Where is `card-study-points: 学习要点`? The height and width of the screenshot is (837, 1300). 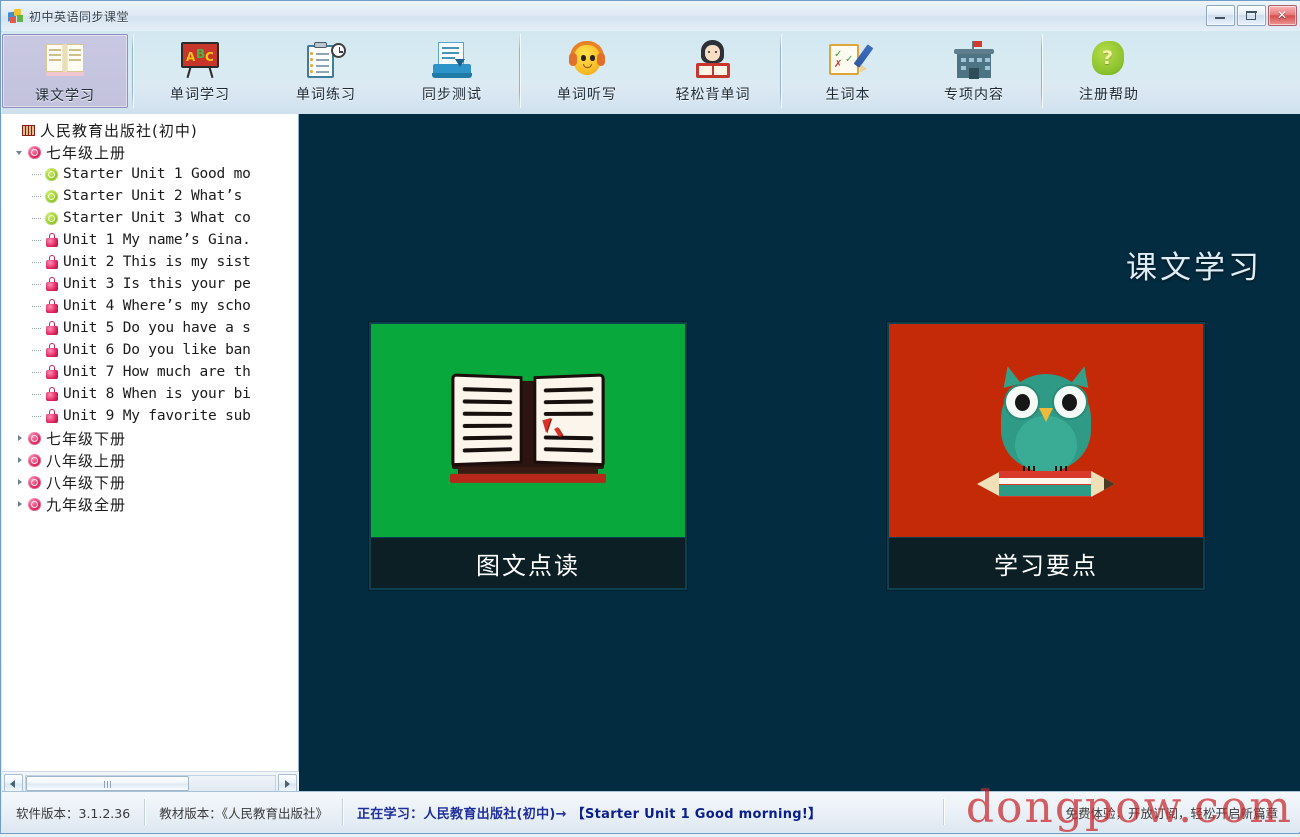 card-study-points: 学习要点 is located at coordinates (1046, 456).